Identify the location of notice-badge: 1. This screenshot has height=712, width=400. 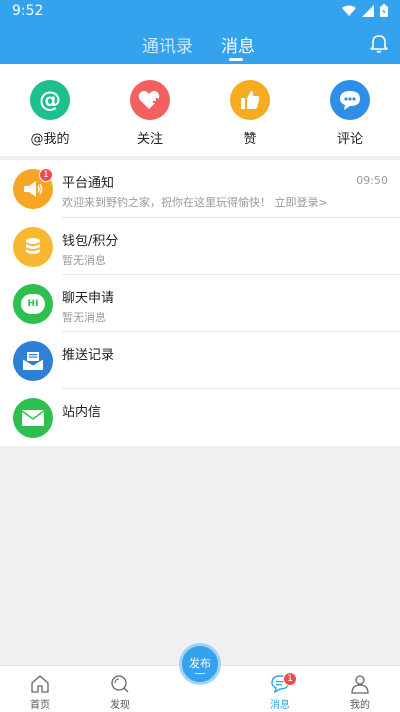
(46, 175).